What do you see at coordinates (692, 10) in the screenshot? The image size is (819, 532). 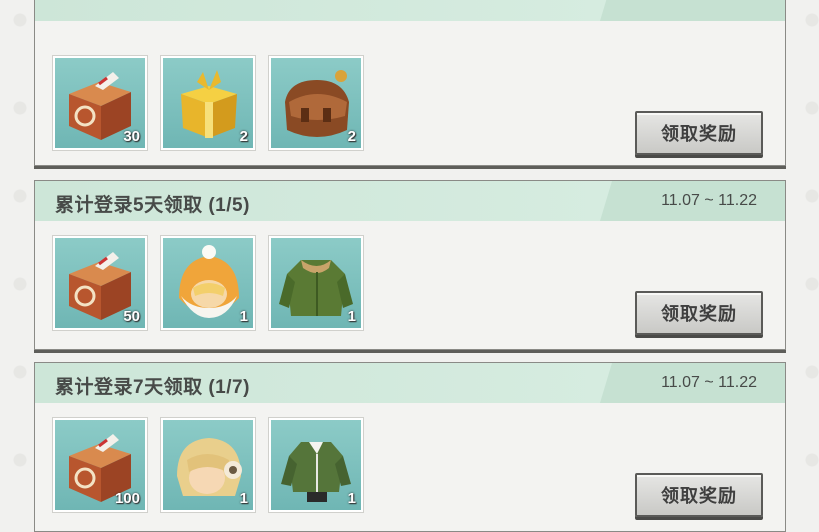 I see `header-stripe` at bounding box center [692, 10].